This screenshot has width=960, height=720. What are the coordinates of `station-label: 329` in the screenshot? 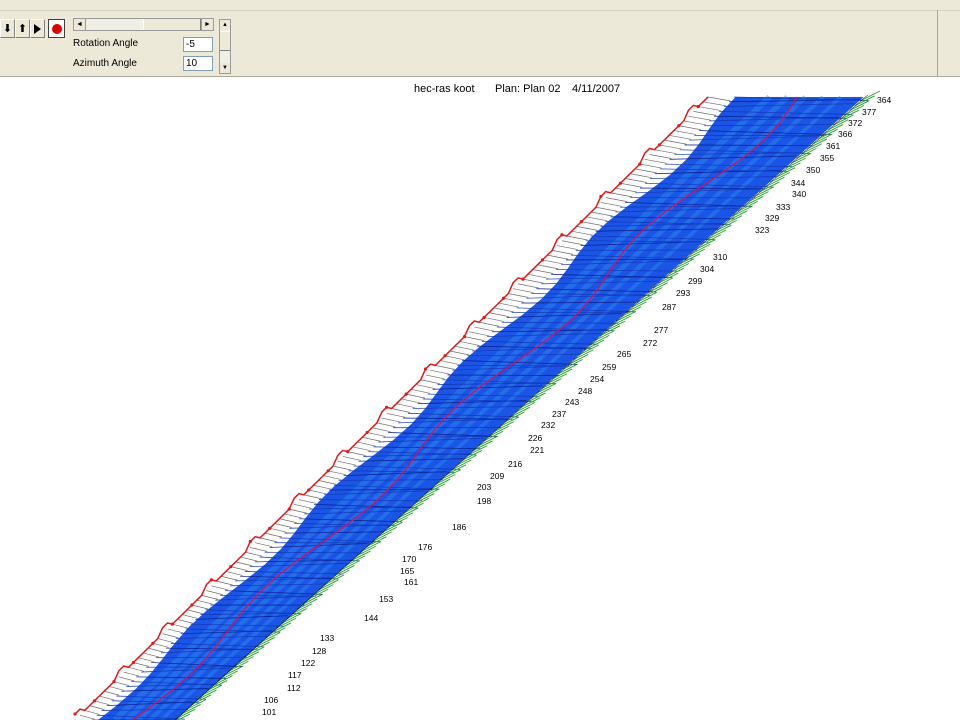 It's located at (772, 218).